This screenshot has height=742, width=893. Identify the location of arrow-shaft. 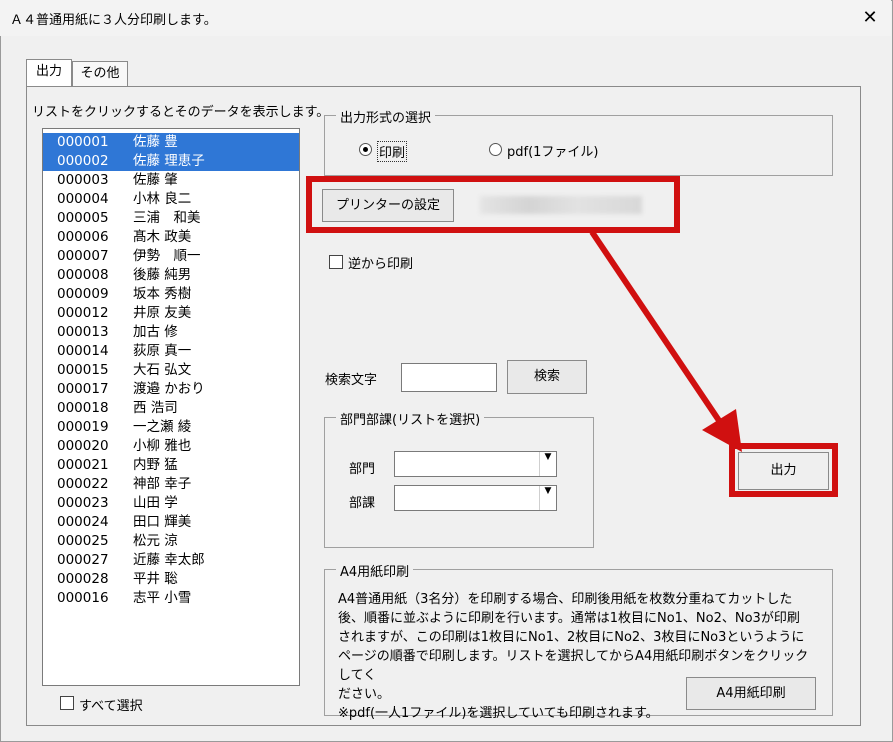
(658, 330).